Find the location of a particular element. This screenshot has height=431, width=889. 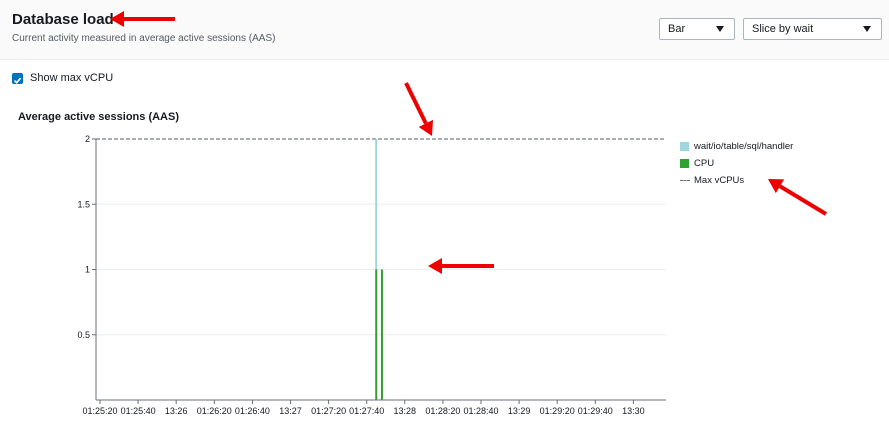

x-tick-label: 01:29:20 is located at coordinates (557, 411).